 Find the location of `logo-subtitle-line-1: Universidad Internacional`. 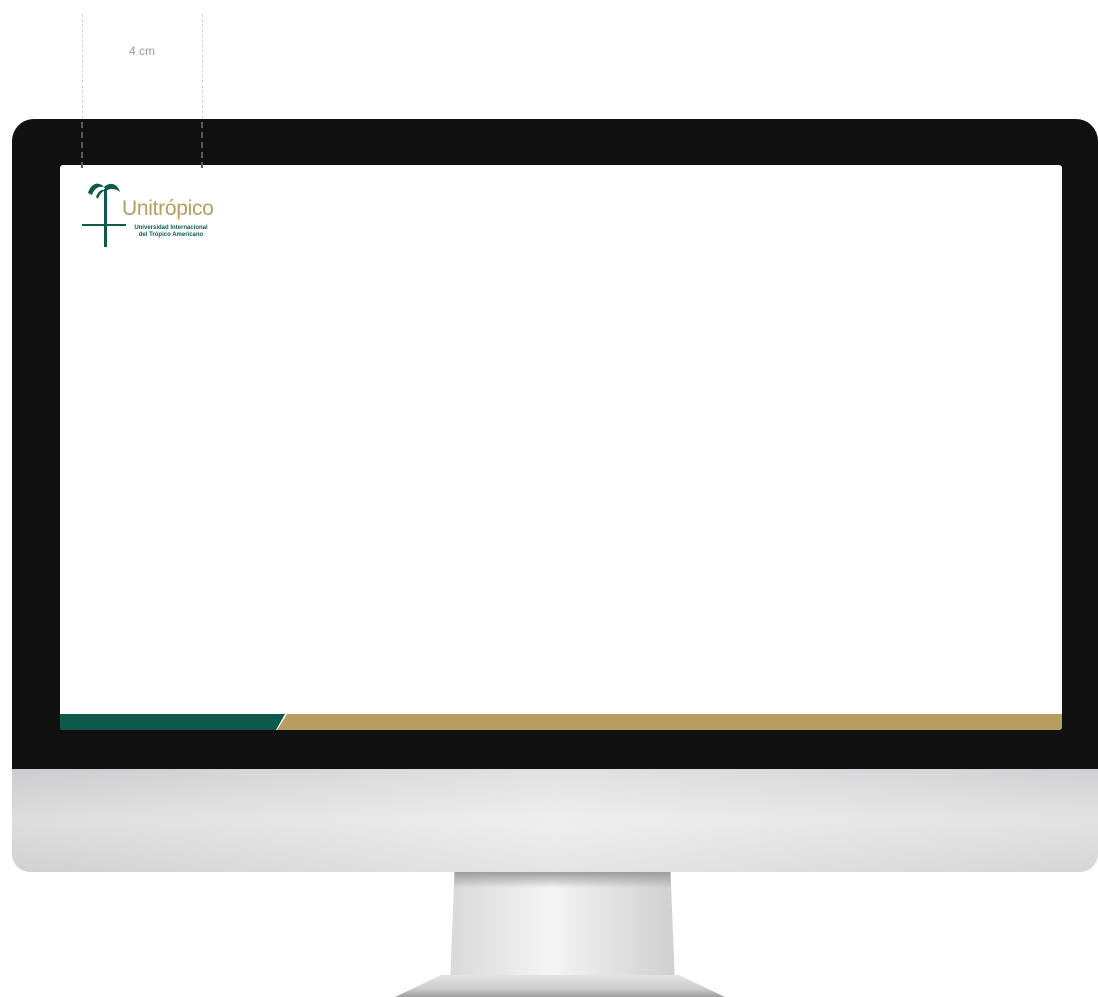

logo-subtitle-line-1: Universidad Internacional is located at coordinates (171, 228).